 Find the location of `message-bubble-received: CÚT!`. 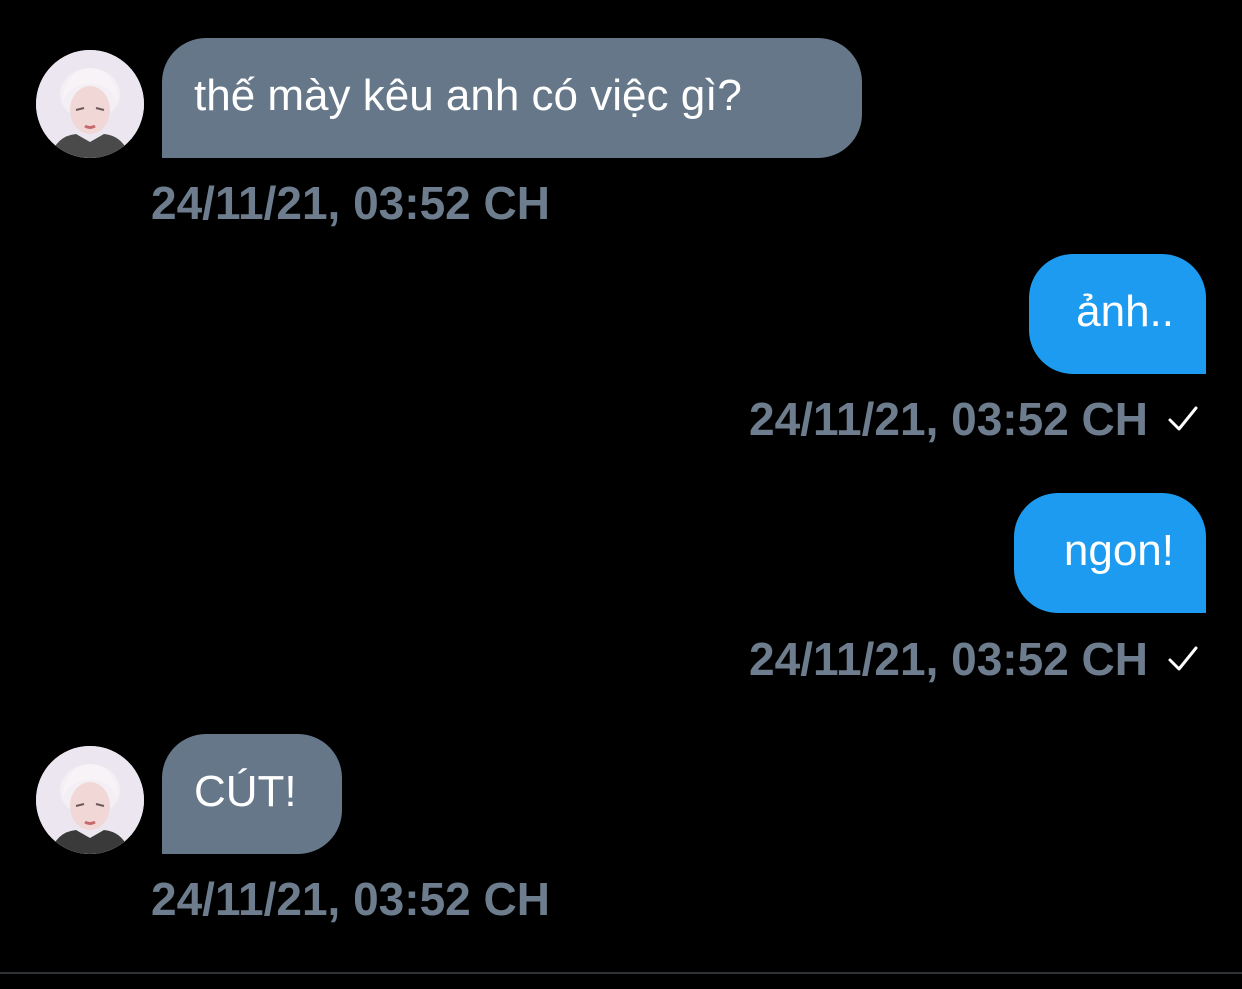

message-bubble-received: CÚT! is located at coordinates (252, 794).